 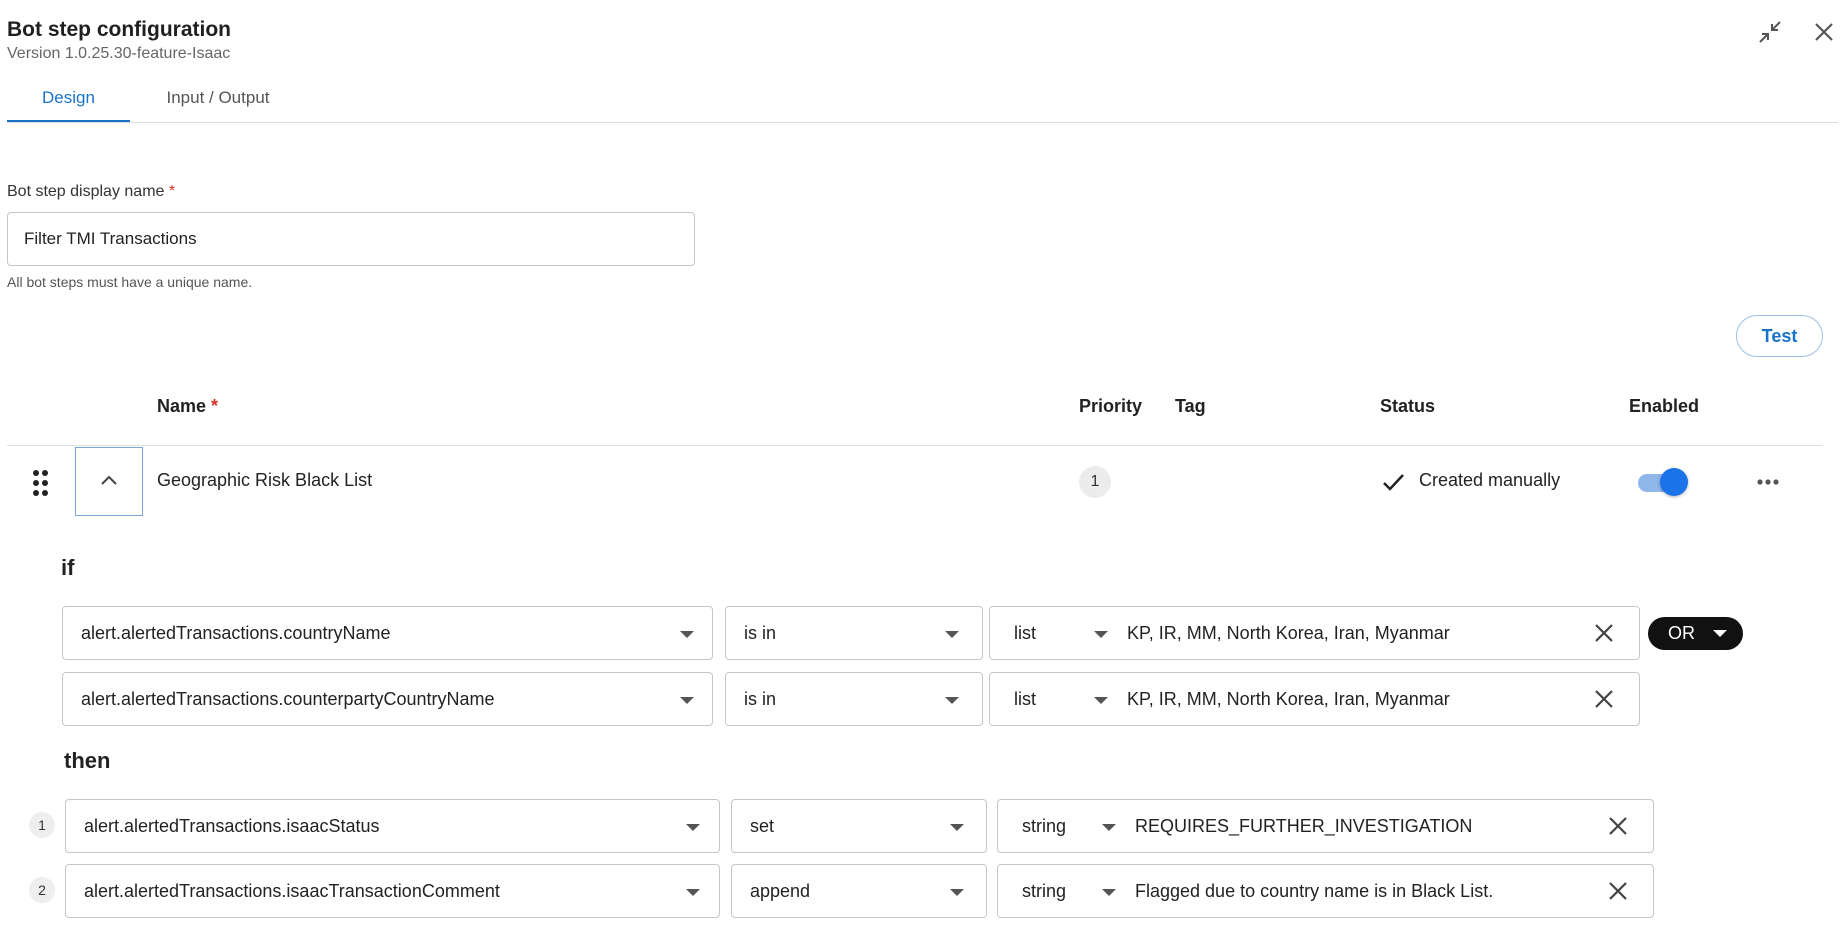 I want to click on action-value-field: string REQUIRES_FURTHER_INVESTIGATION, so click(x=1325, y=826).